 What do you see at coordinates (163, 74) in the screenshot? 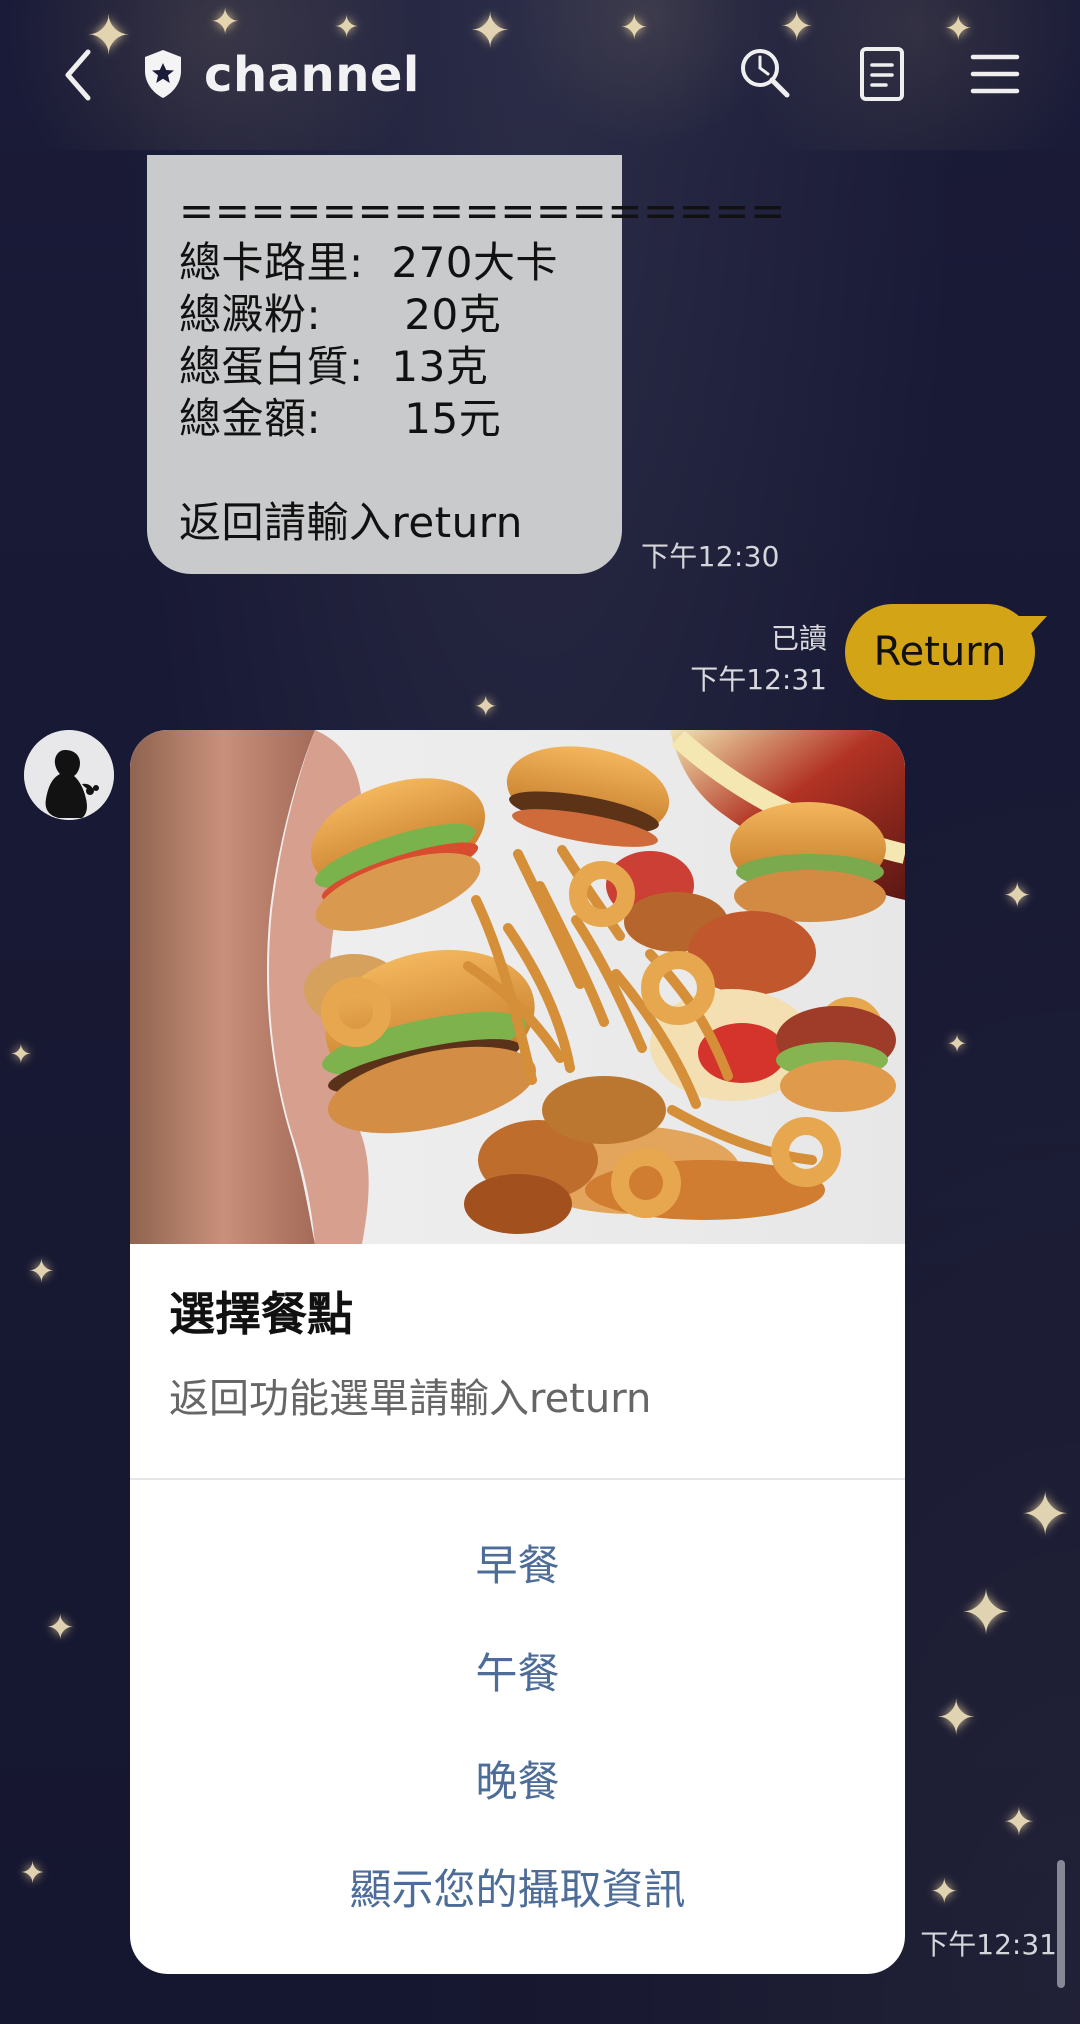
I see `shield-star-icon` at bounding box center [163, 74].